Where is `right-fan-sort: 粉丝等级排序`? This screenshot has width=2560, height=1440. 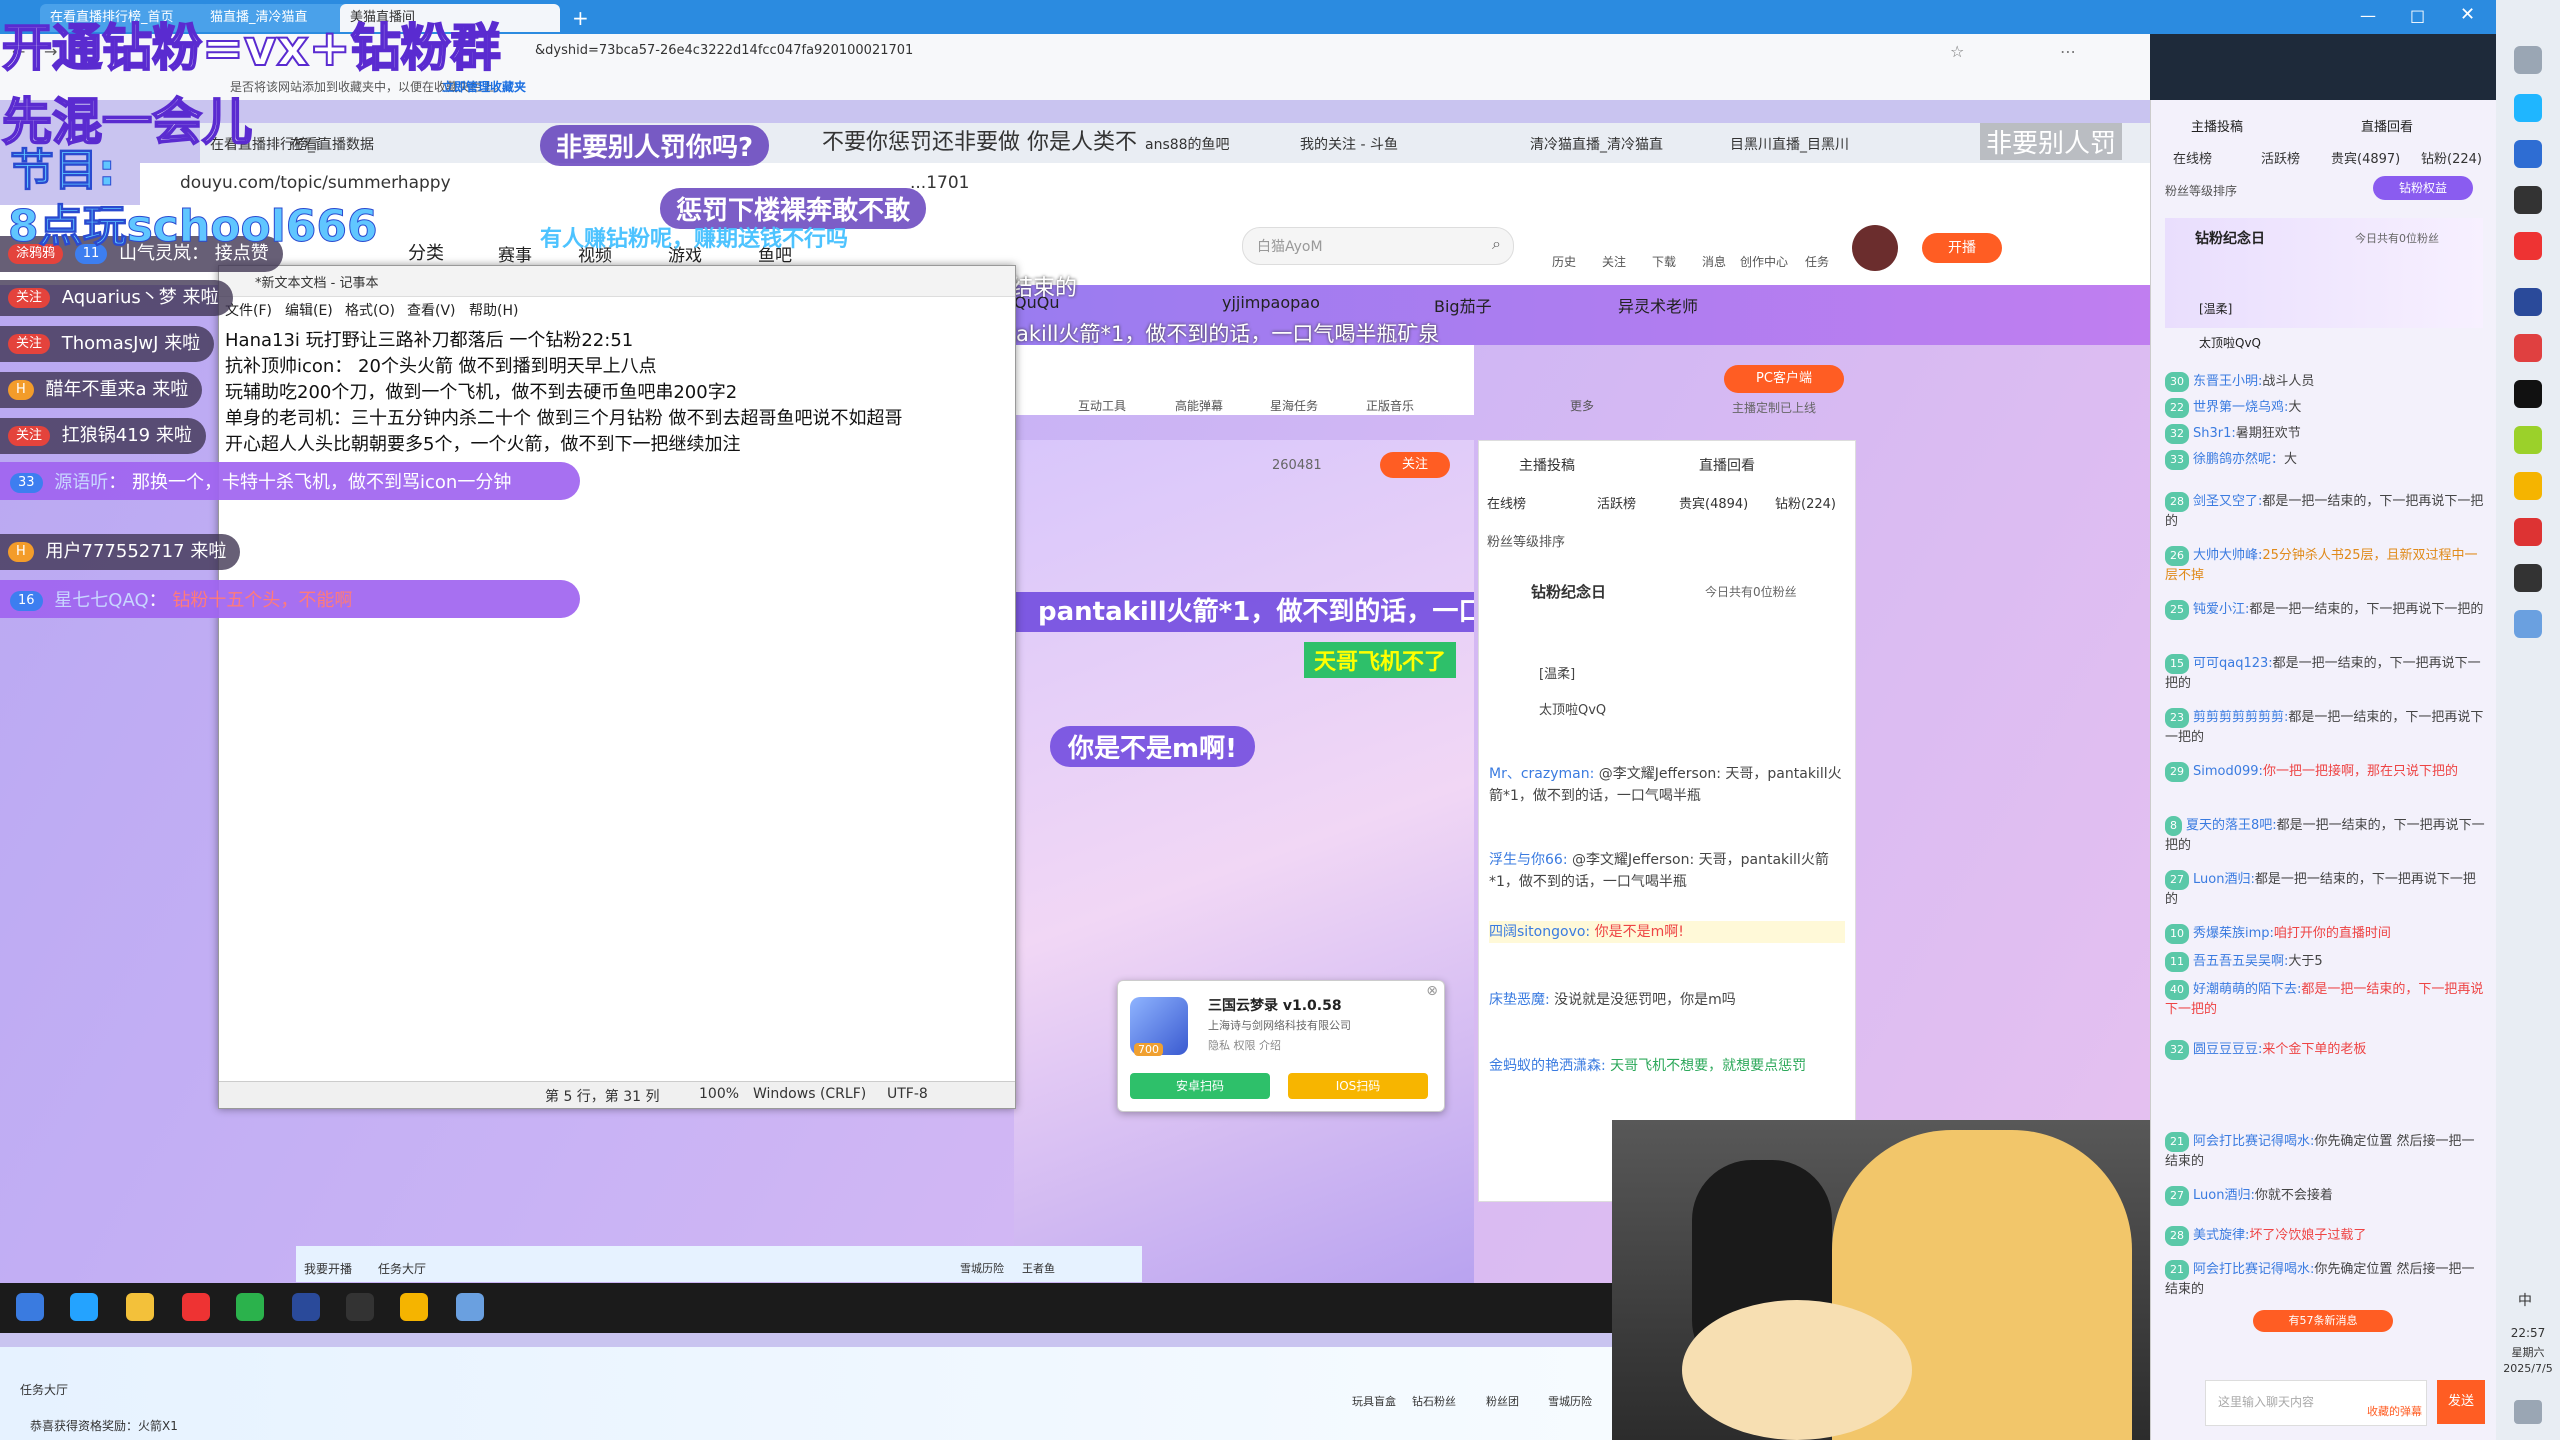 right-fan-sort: 粉丝等级排序 is located at coordinates (2201, 190).